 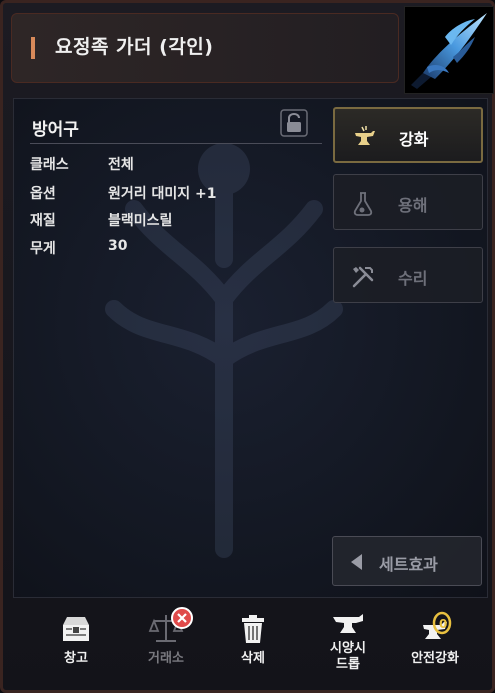 I want to click on repair-button: 수리, so click(x=408, y=275).